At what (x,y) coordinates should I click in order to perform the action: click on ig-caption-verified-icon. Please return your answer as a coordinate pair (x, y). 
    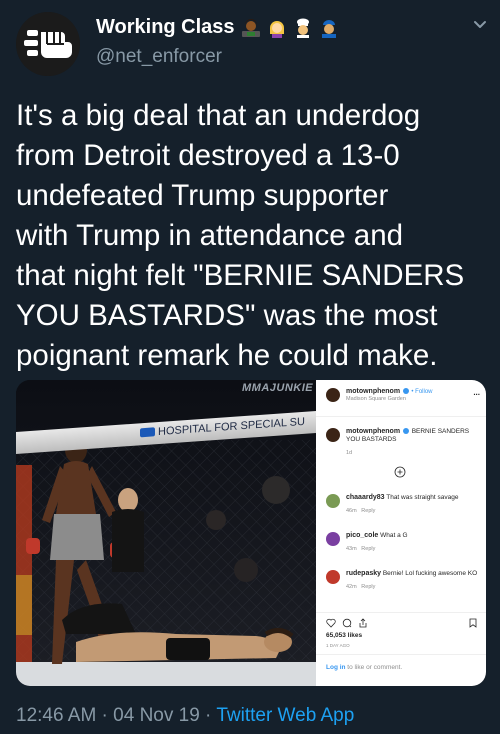
    Looking at the image, I should click on (405, 431).